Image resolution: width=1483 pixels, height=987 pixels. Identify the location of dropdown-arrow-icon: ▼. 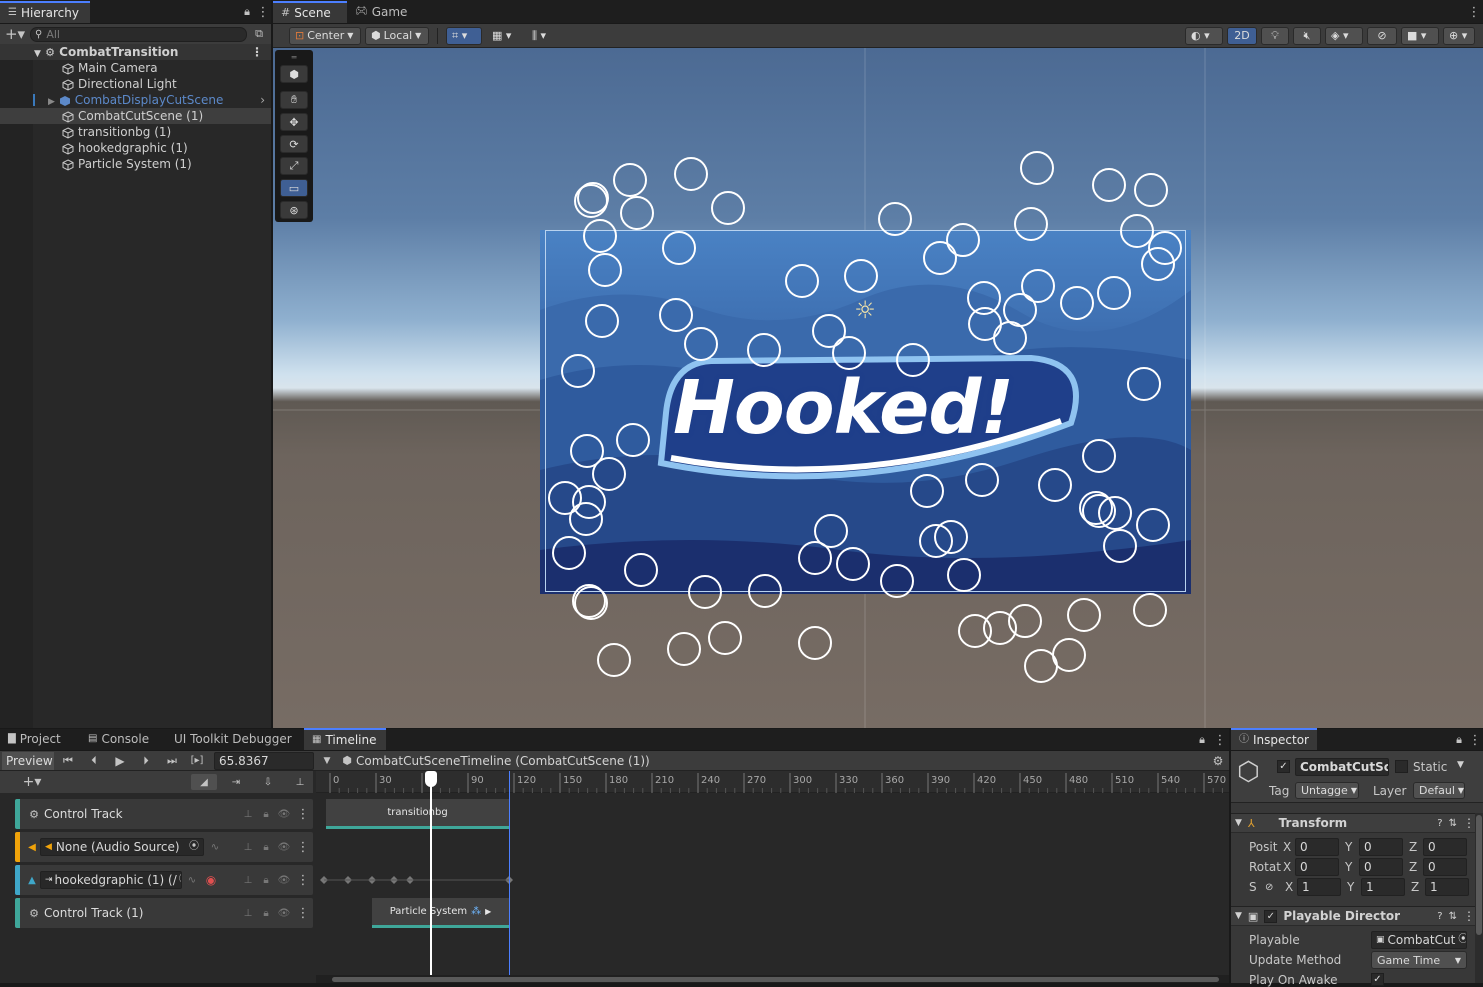
(1460, 765).